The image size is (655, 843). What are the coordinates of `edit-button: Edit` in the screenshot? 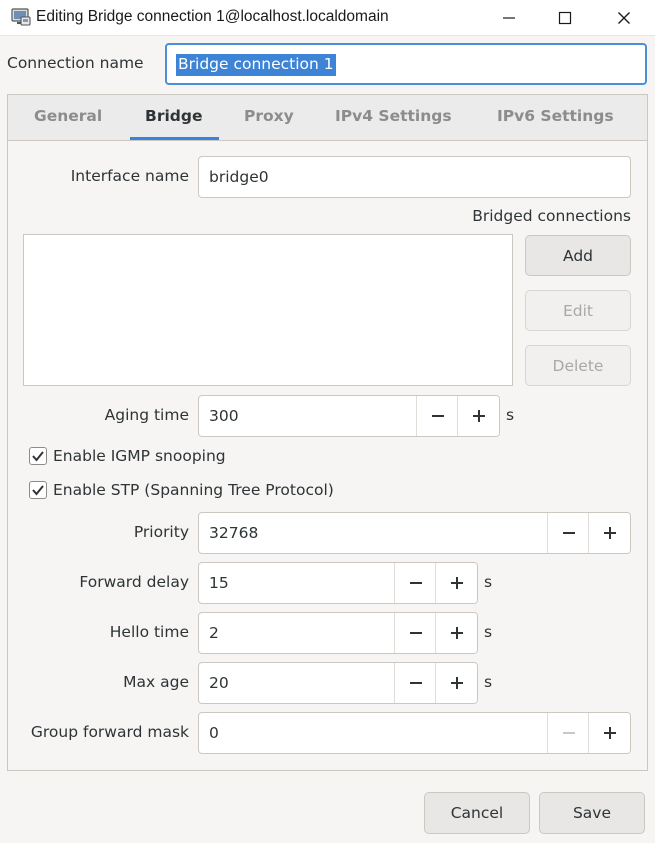 It's located at (578, 310).